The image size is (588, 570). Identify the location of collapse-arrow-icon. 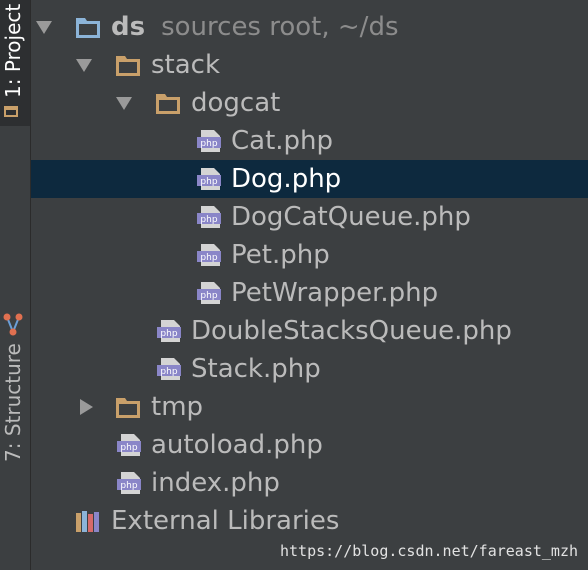
(86, 407).